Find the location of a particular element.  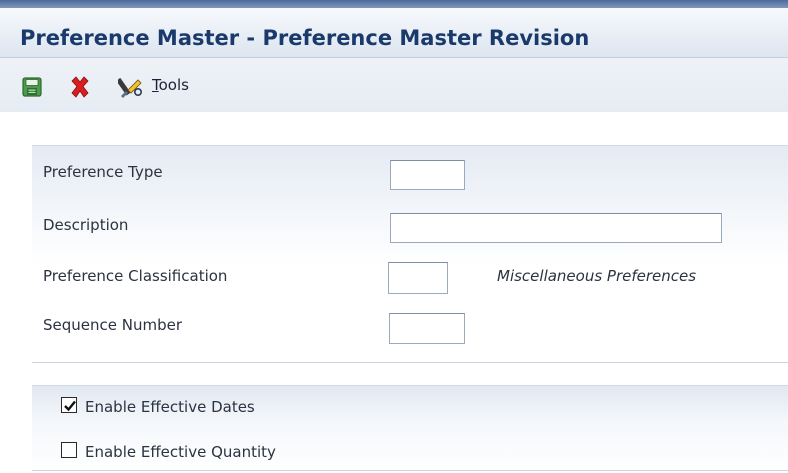

enable-effective-dates-checkbox is located at coordinates (69, 405).